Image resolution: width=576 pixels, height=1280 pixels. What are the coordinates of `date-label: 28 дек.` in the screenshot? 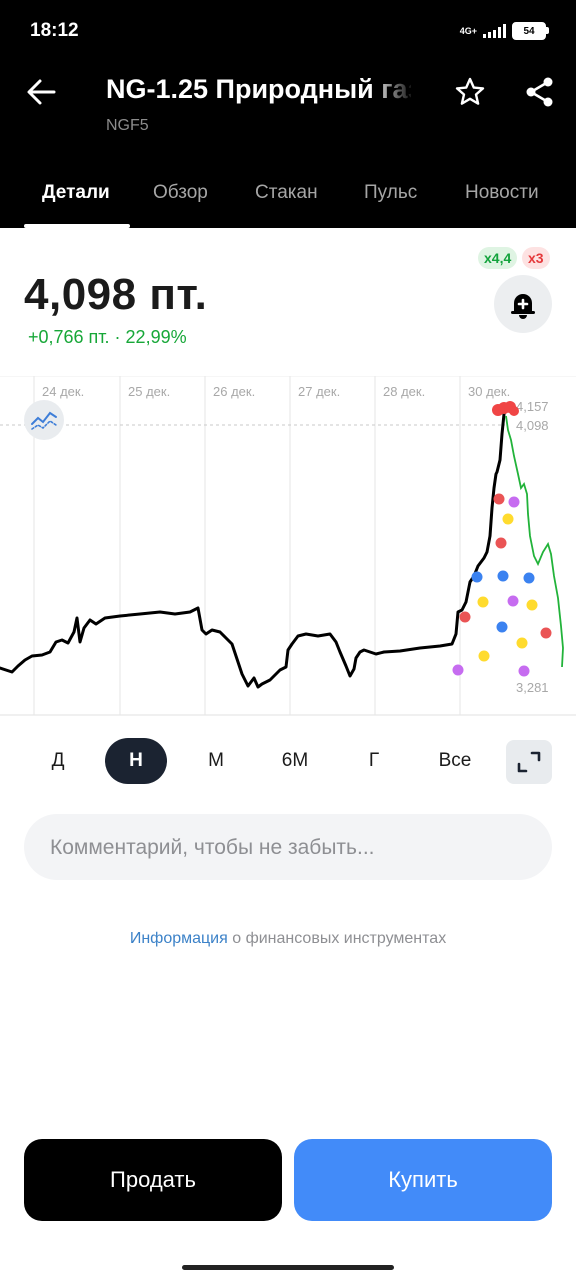 It's located at (404, 391).